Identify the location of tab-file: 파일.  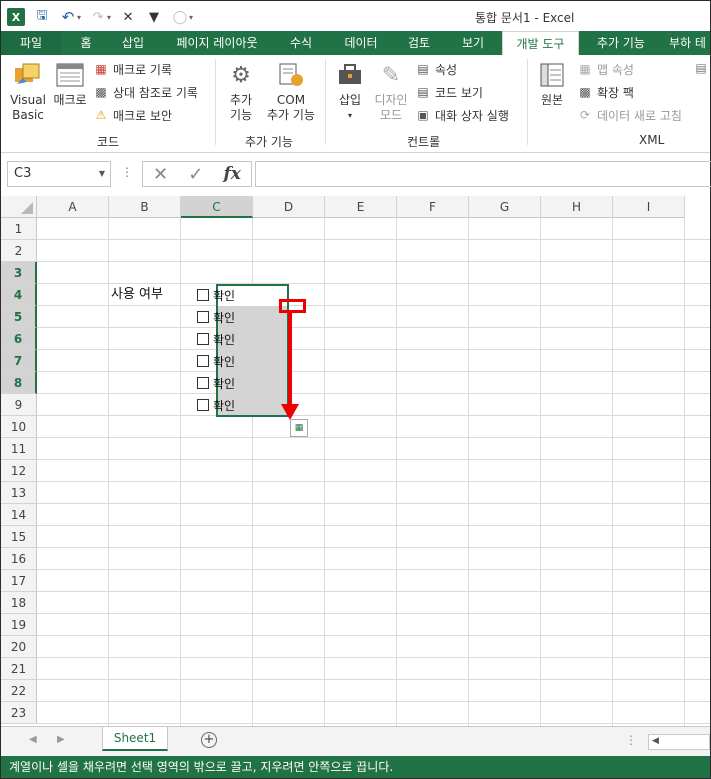
(31, 43).